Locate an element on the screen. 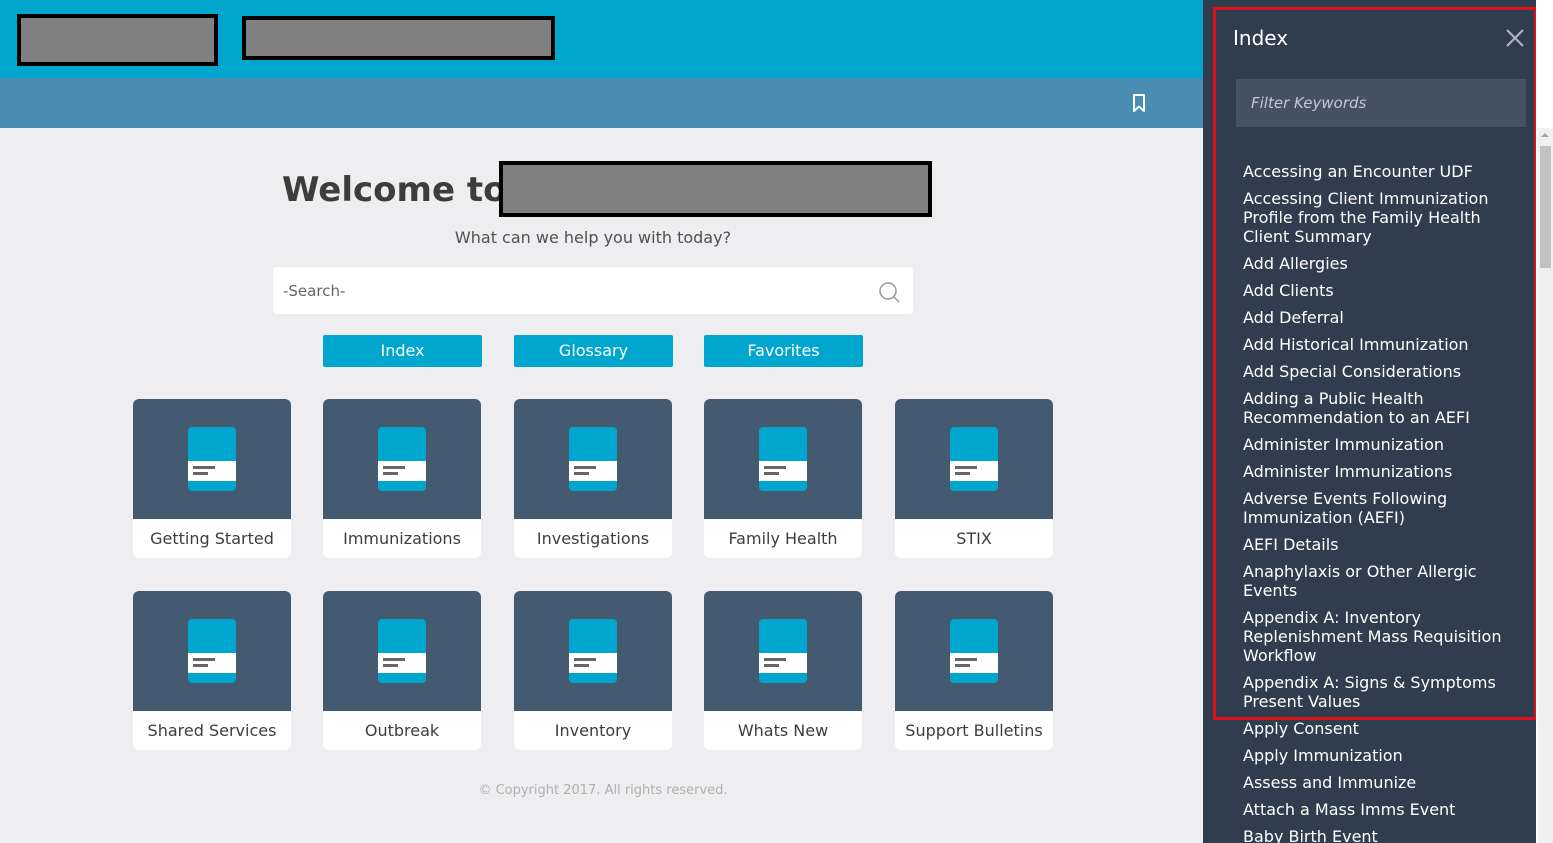 Image resolution: width=1553 pixels, height=843 pixels. tile-investigations: Investigations is located at coordinates (593, 478).